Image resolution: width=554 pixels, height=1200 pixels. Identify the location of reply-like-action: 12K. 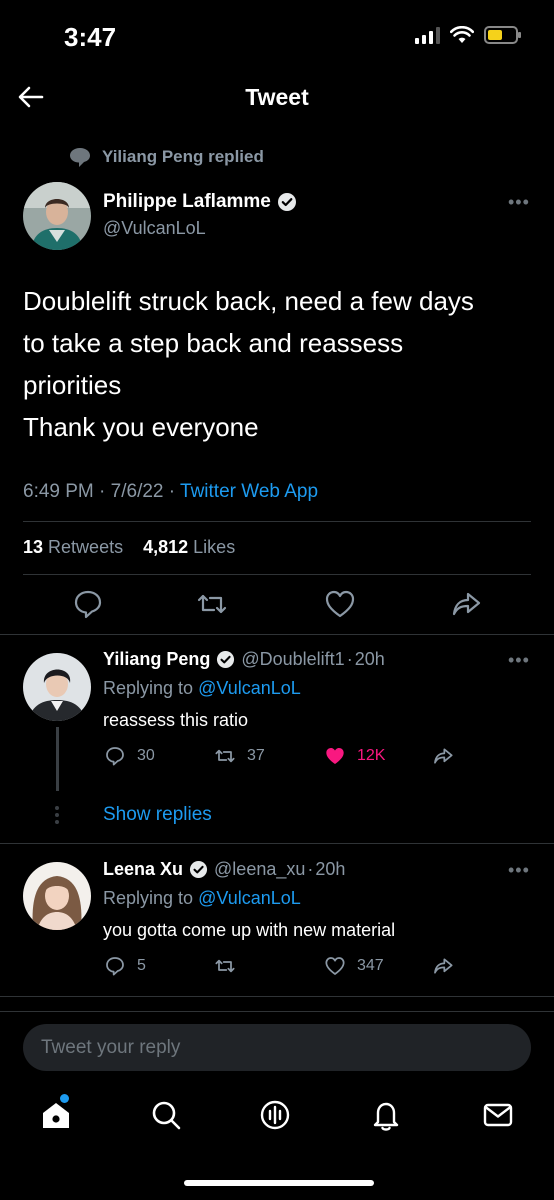
(354, 756).